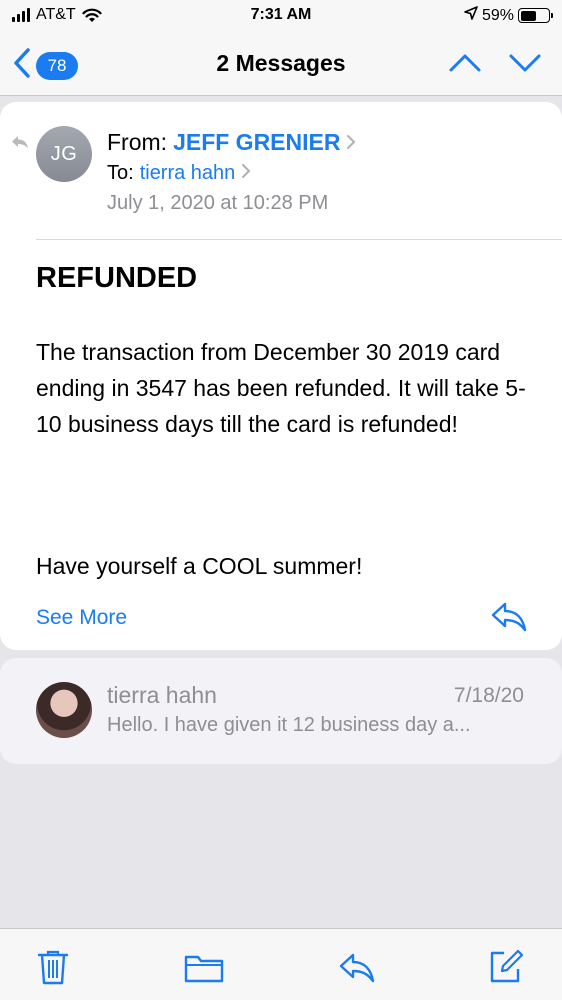 Image resolution: width=562 pixels, height=1000 pixels. I want to click on from-row: From: JEFF GRENIER, so click(231, 142).